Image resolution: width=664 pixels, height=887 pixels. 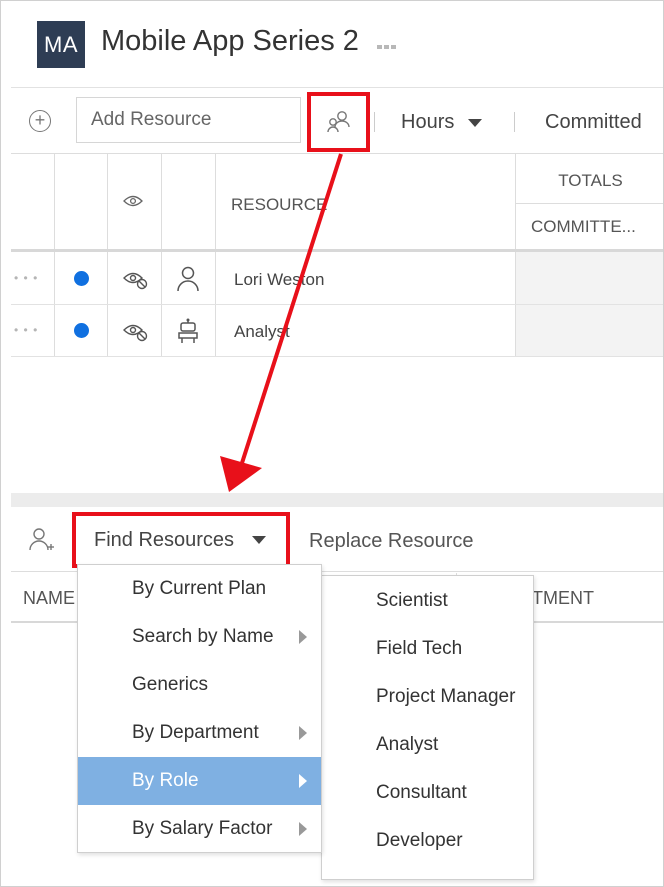 I want to click on menu-item-label: By Department, so click(x=195, y=732).